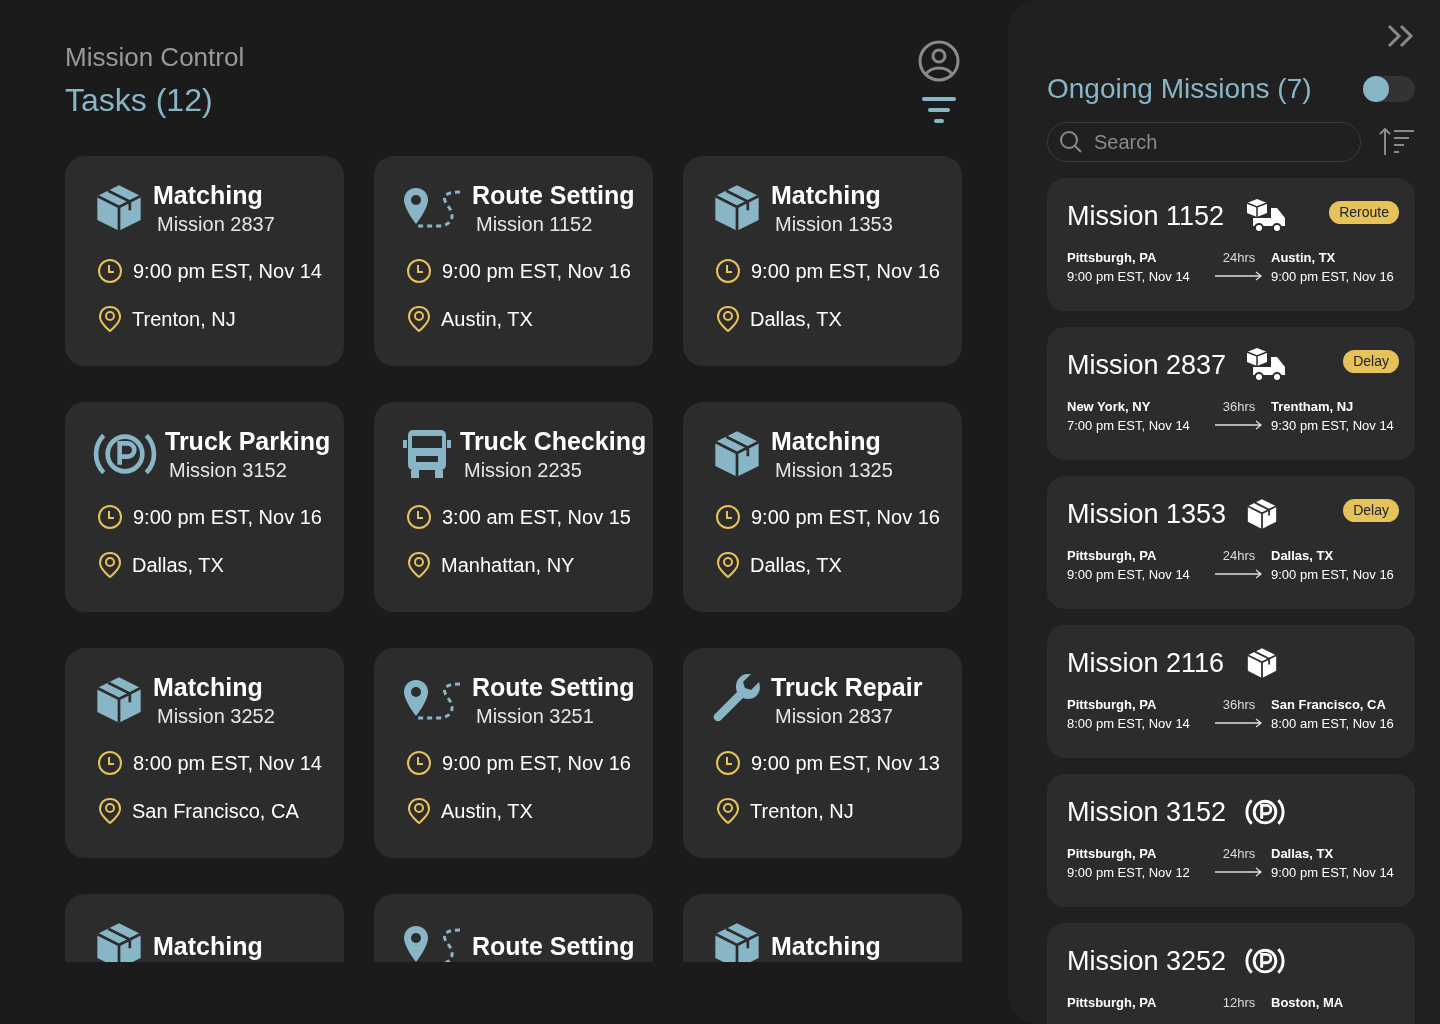  What do you see at coordinates (536, 517) in the screenshot?
I see `task-time: 3:00 am EST, Nov 15` at bounding box center [536, 517].